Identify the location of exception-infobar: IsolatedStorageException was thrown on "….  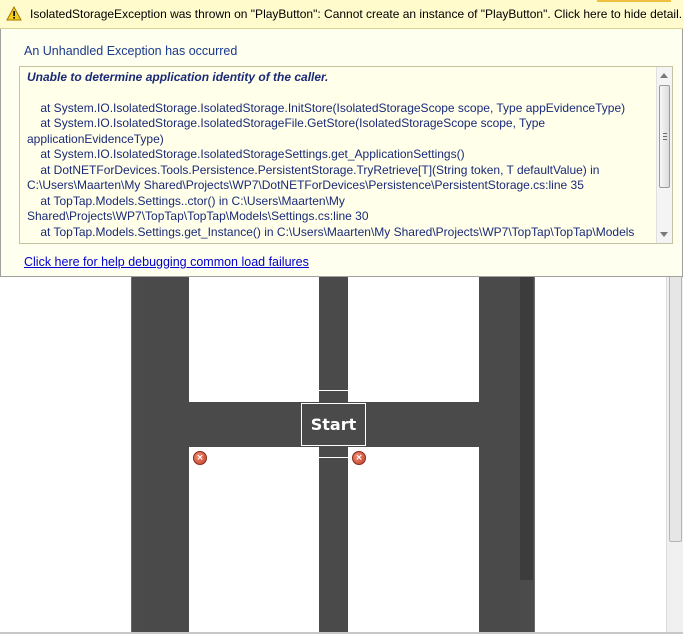
(341, 14).